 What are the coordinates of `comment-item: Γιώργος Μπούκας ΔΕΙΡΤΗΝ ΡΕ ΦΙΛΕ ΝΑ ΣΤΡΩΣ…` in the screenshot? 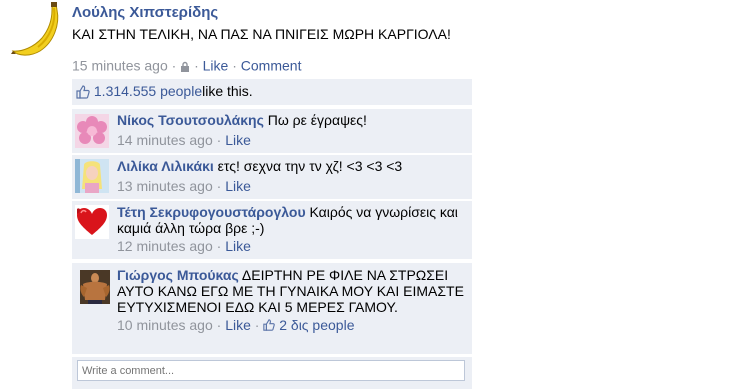 It's located at (272, 308).